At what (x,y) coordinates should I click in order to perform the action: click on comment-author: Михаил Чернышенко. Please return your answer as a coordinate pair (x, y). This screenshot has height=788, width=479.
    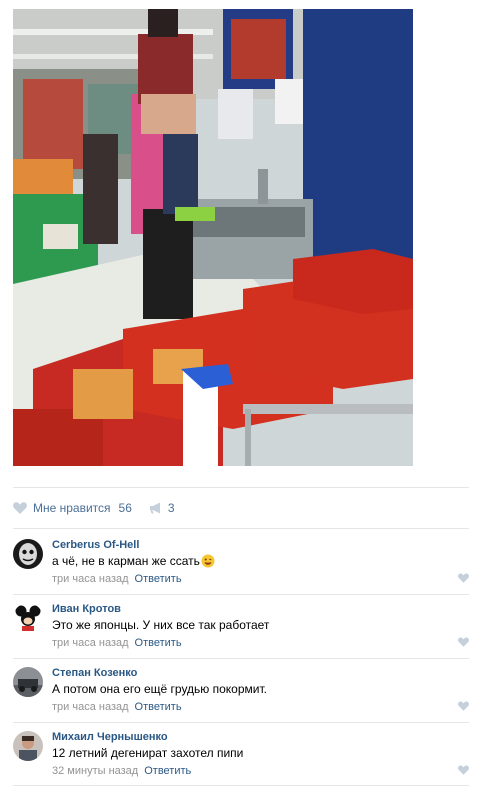
    Looking at the image, I should click on (110, 737).